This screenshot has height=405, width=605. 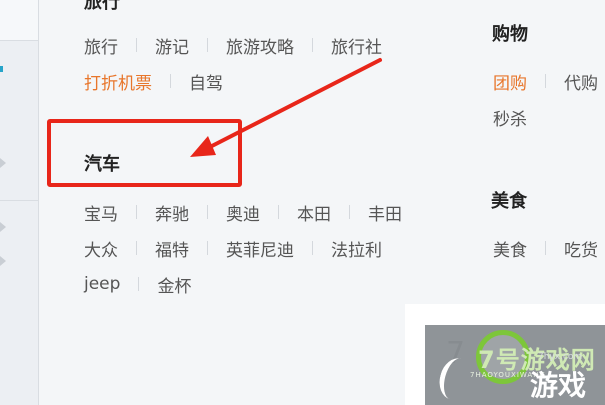 I want to click on travel-links-row-1: 旅行 游记 旅游攻略 旅行社, so click(x=233, y=45).